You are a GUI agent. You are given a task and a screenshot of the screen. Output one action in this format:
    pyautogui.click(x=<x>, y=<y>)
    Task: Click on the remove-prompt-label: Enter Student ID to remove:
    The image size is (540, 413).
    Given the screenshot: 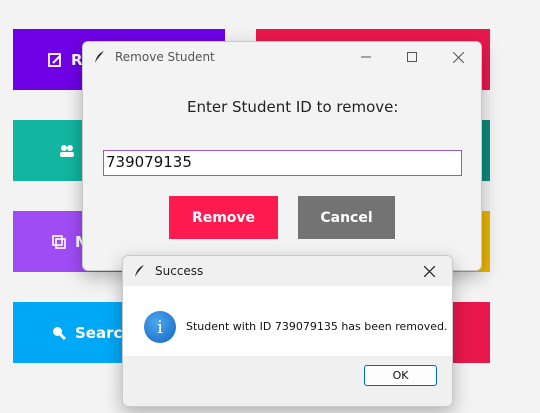 What is the action you would take?
    pyautogui.click(x=293, y=107)
    